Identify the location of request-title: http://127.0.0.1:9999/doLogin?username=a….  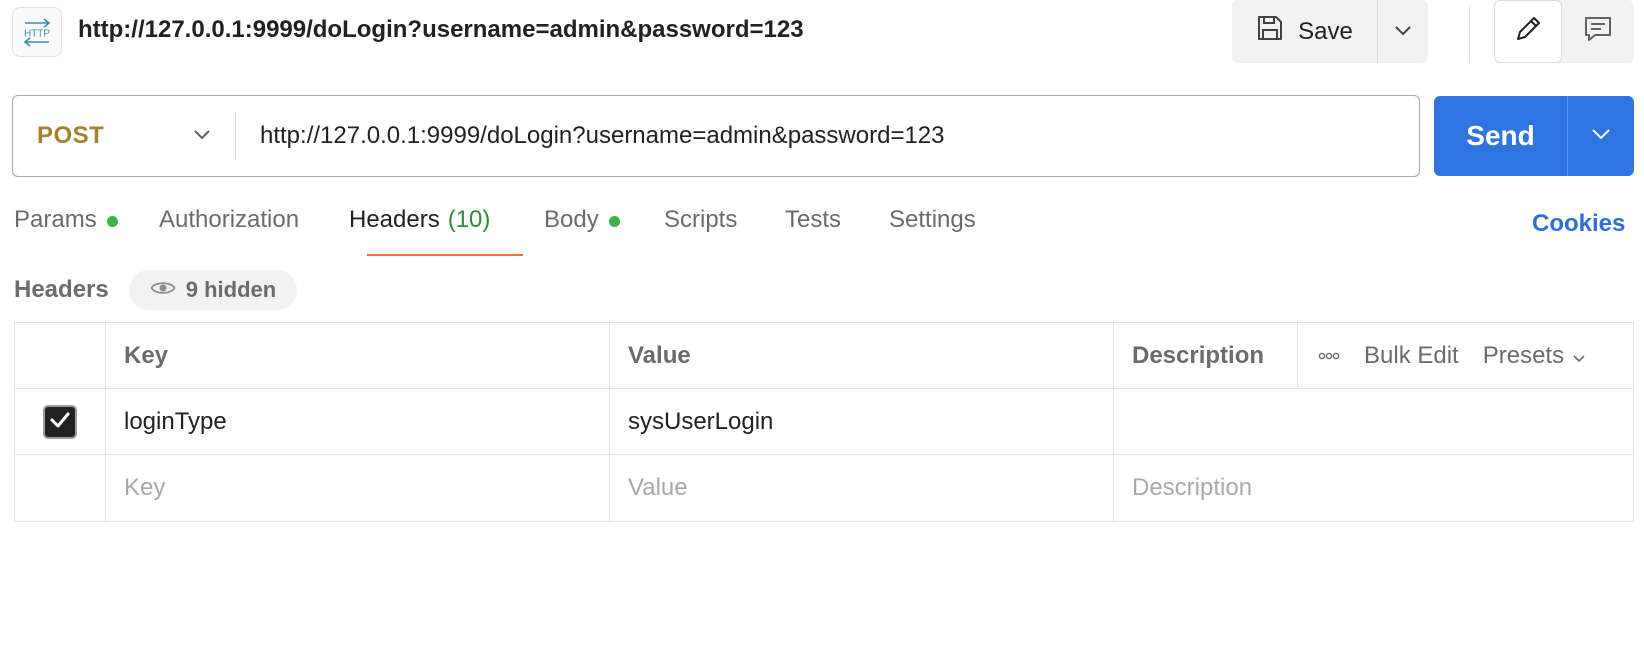
(441, 30).